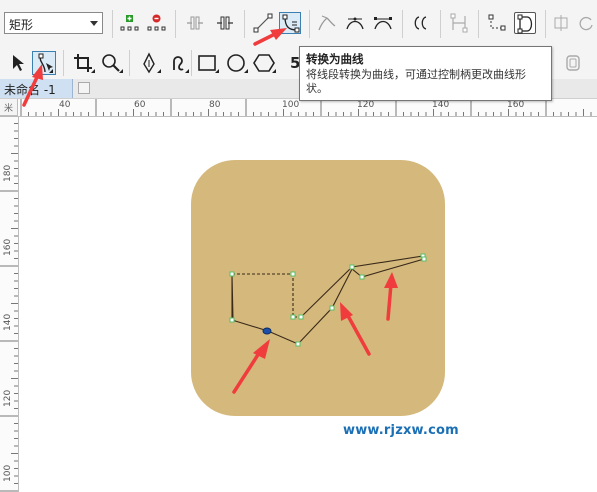 Image resolution: width=597 pixels, height=492 pixels. I want to click on extract-subpath-button, so click(459, 23).